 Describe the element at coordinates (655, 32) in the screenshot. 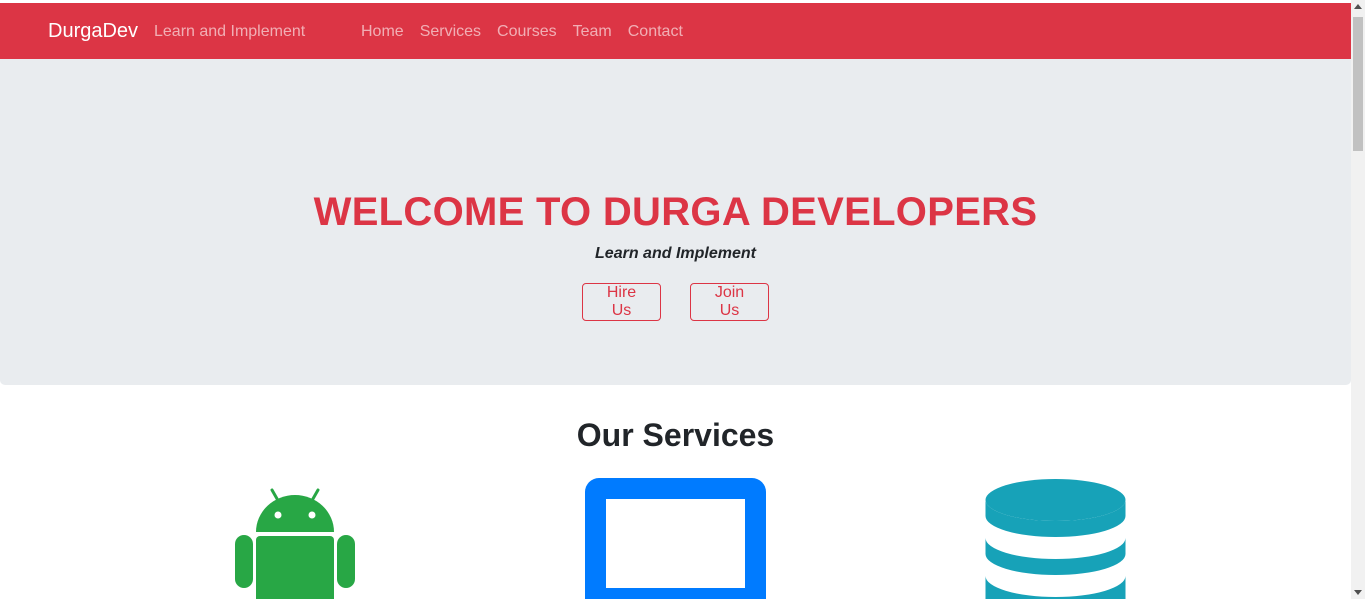

I see `nav-link-contact: Contact` at that location.